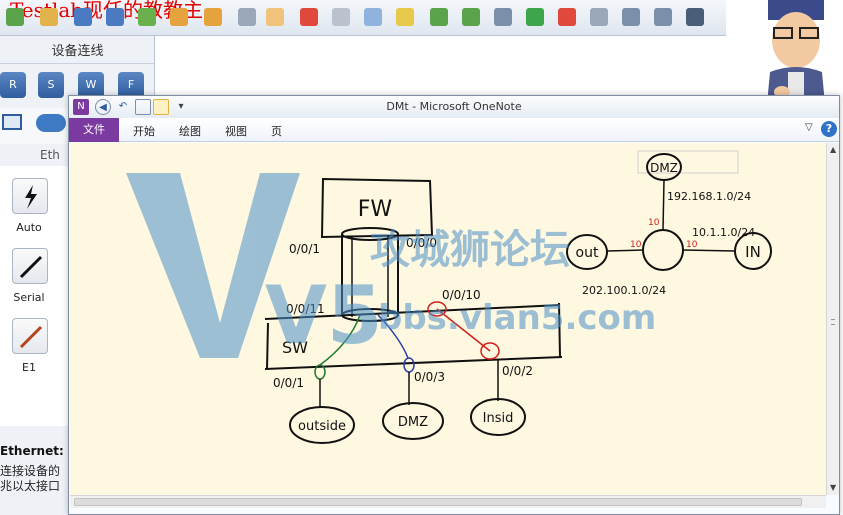 The height and width of the screenshot is (515, 843). Describe the element at coordinates (709, 250) in the screenshot. I see `topo-link-in` at that location.